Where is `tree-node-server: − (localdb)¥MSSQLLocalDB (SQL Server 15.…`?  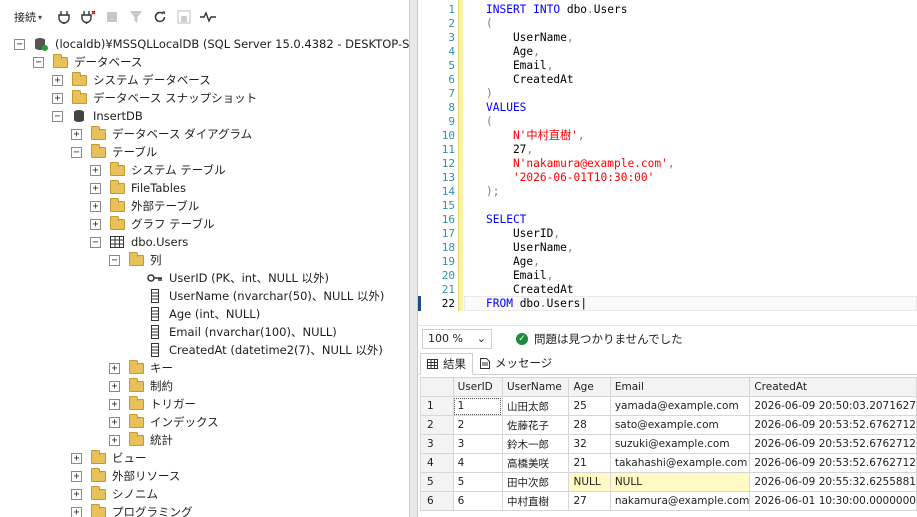 tree-node-server: − (localdb)¥MSSQLLocalDB (SQL Server 15.… is located at coordinates (211, 44).